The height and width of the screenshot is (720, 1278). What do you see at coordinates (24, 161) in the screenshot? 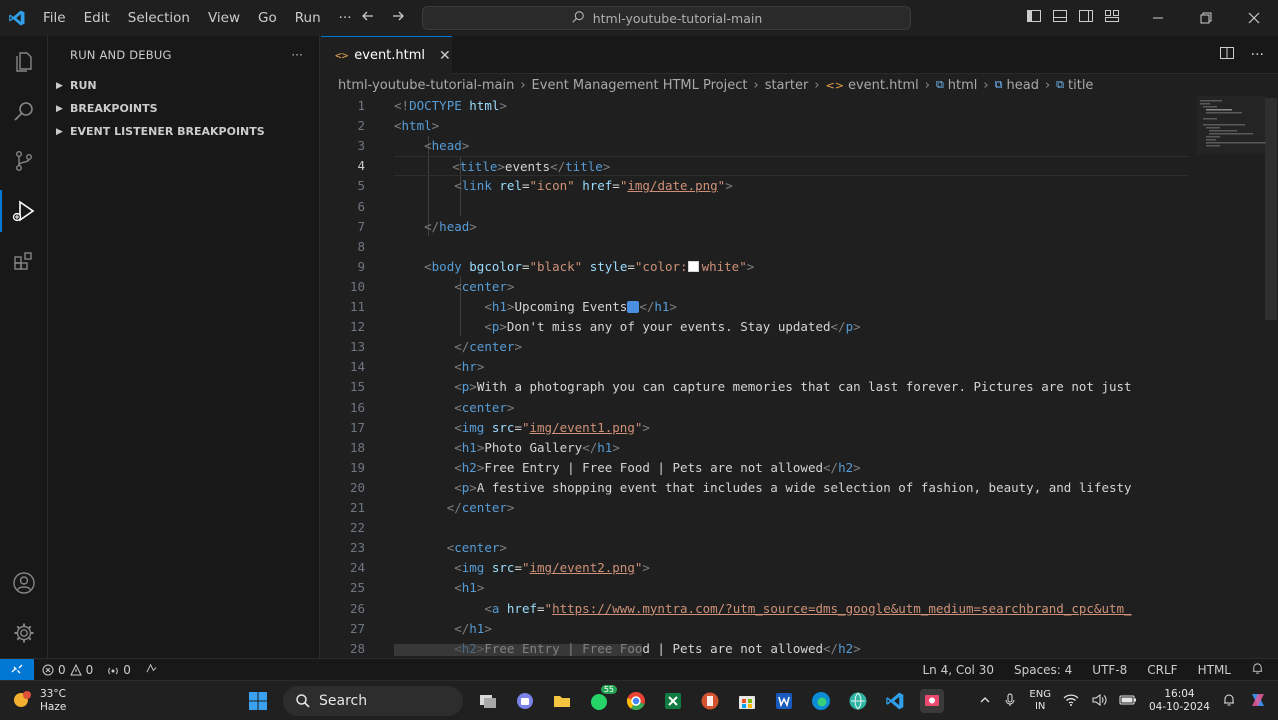
I see `source-control-icon` at bounding box center [24, 161].